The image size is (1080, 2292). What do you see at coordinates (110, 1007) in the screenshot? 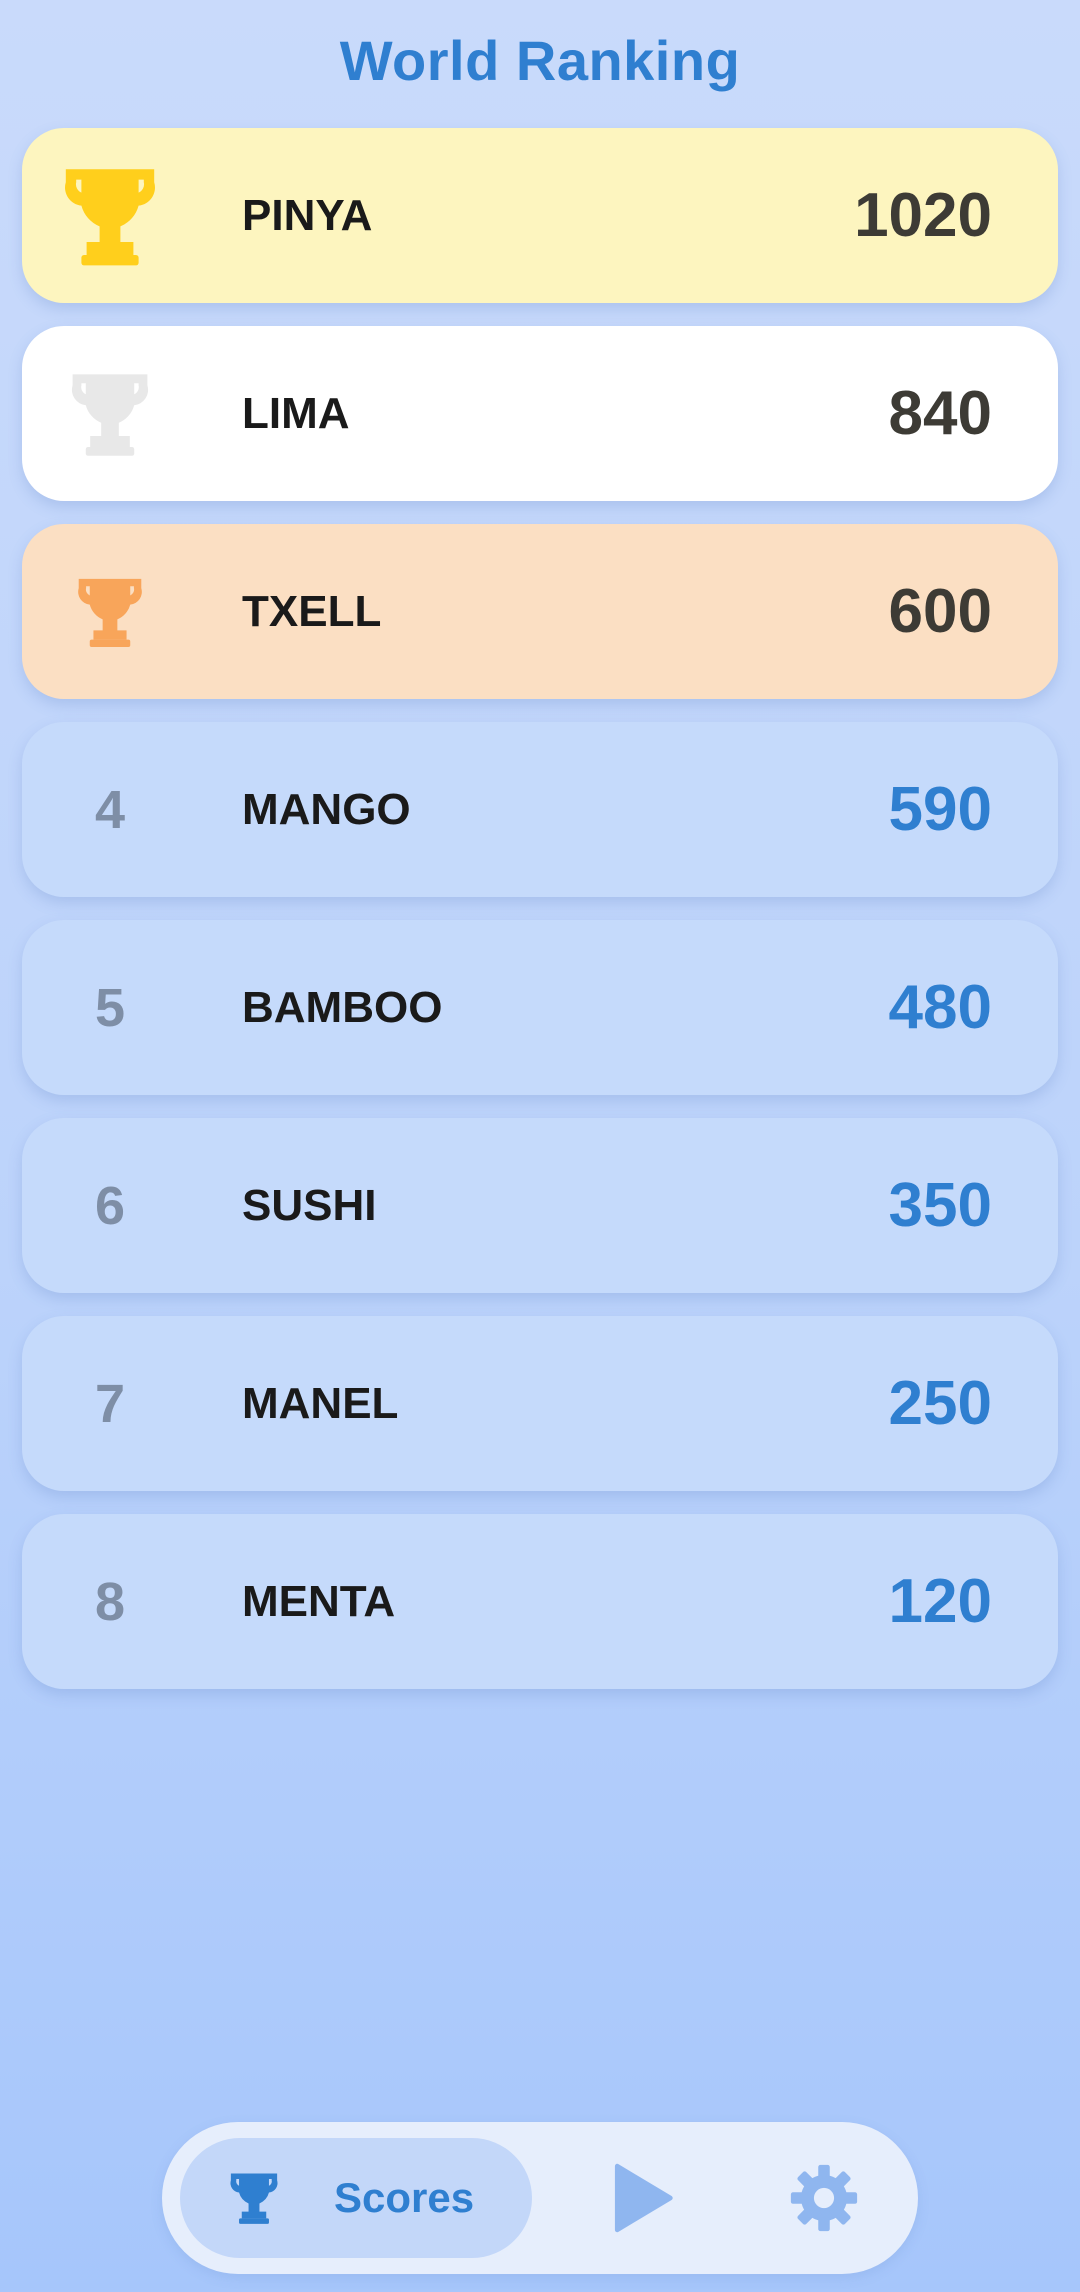
I see `rank-number: 5` at bounding box center [110, 1007].